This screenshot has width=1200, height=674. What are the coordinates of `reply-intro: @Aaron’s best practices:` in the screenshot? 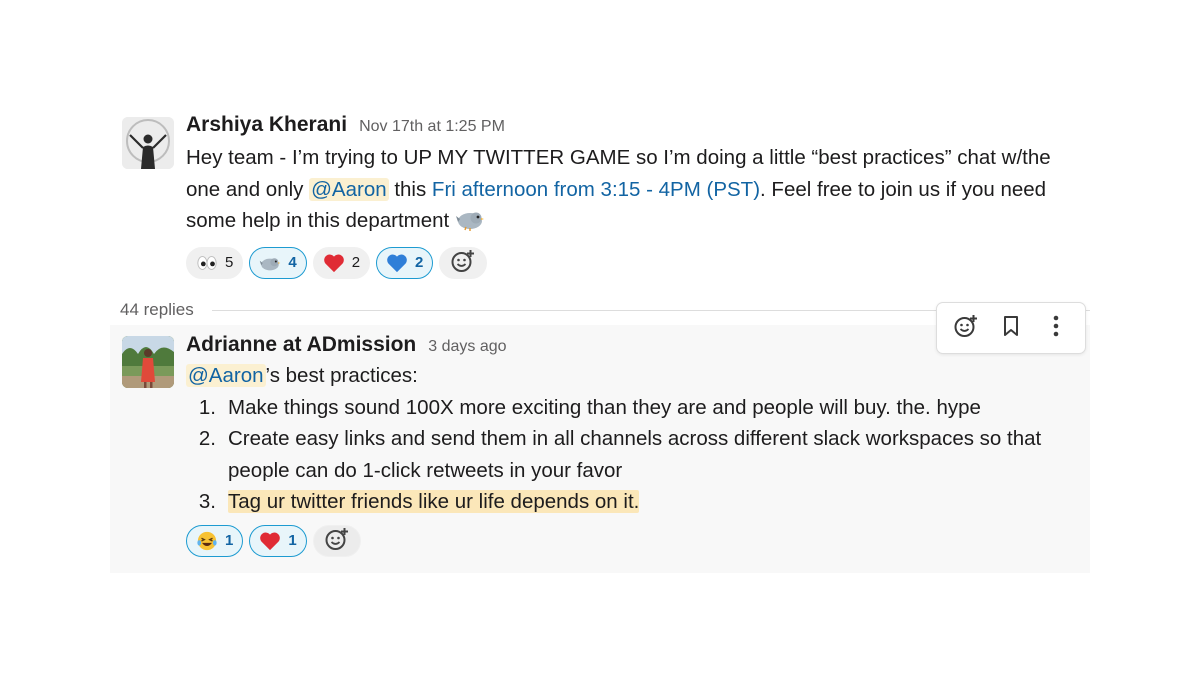 It's located at (632, 376).